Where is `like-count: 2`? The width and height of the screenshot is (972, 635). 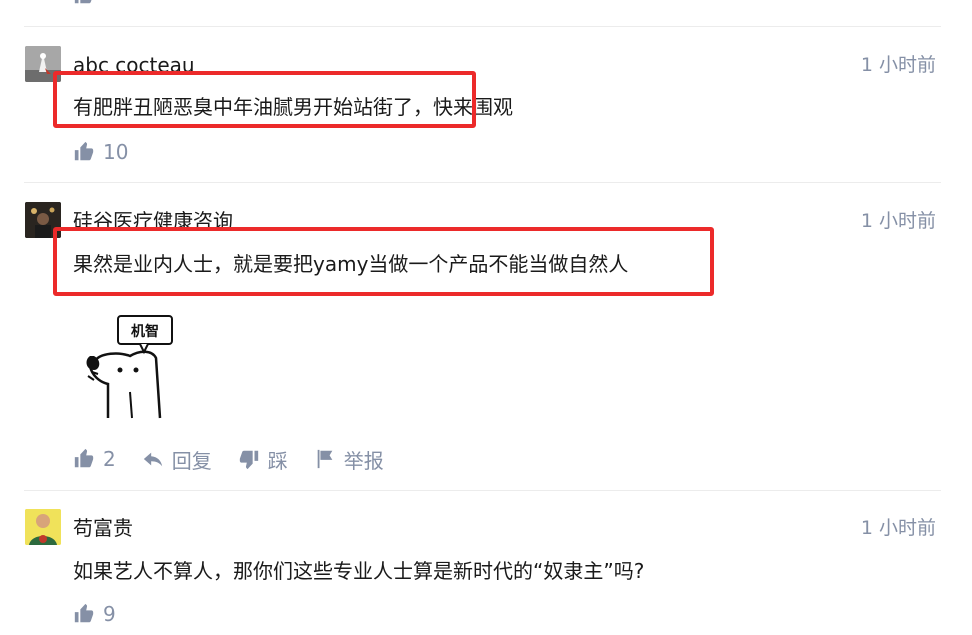 like-count: 2 is located at coordinates (109, 459).